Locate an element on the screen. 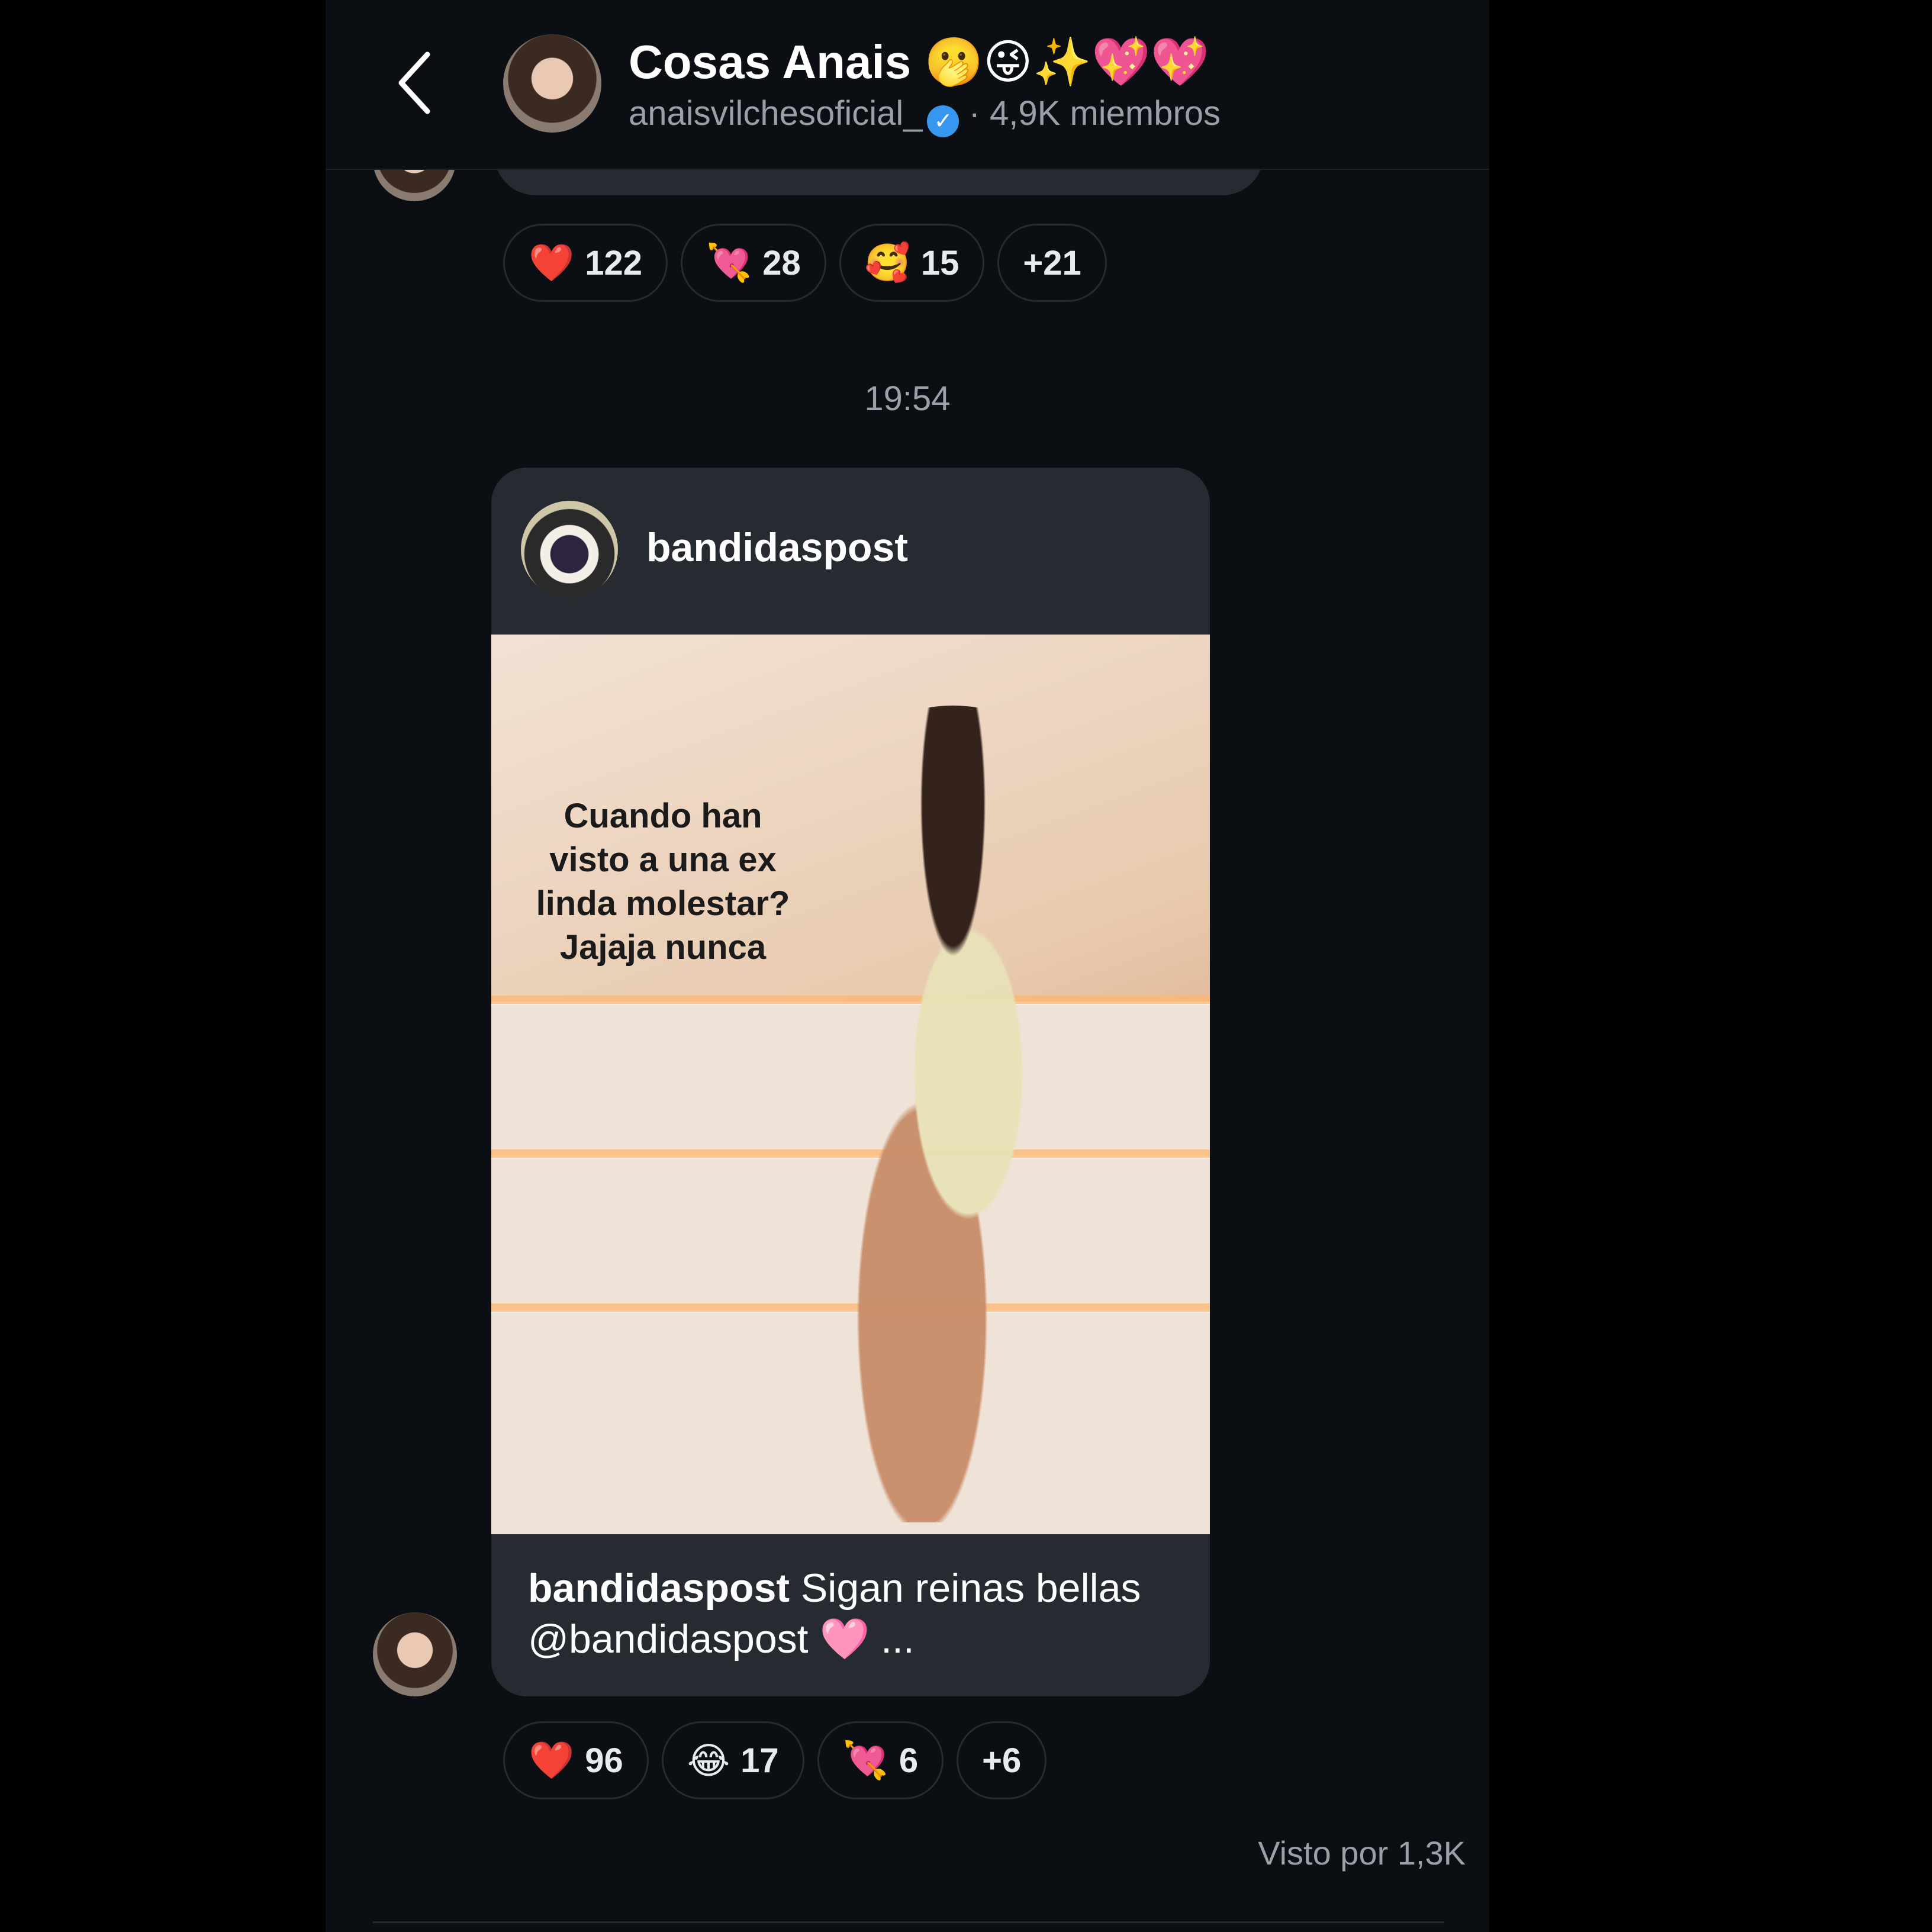  reaction-count: 15 is located at coordinates (939, 262).